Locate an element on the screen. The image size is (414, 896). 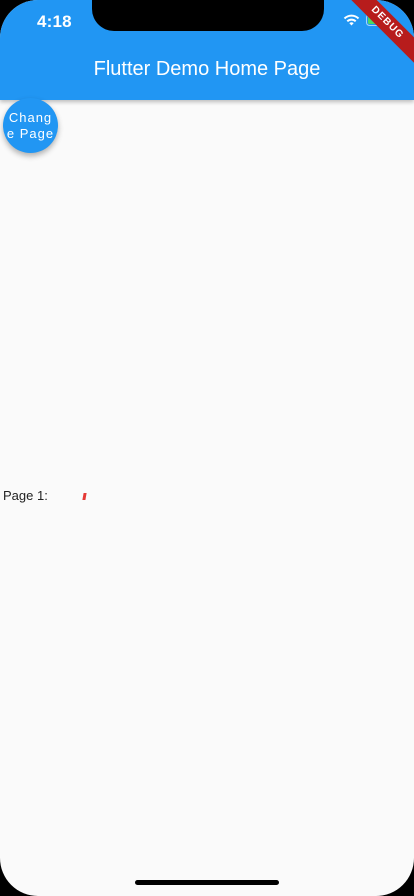
status-bar: 4:18 DEBUG is located at coordinates (207, 34).